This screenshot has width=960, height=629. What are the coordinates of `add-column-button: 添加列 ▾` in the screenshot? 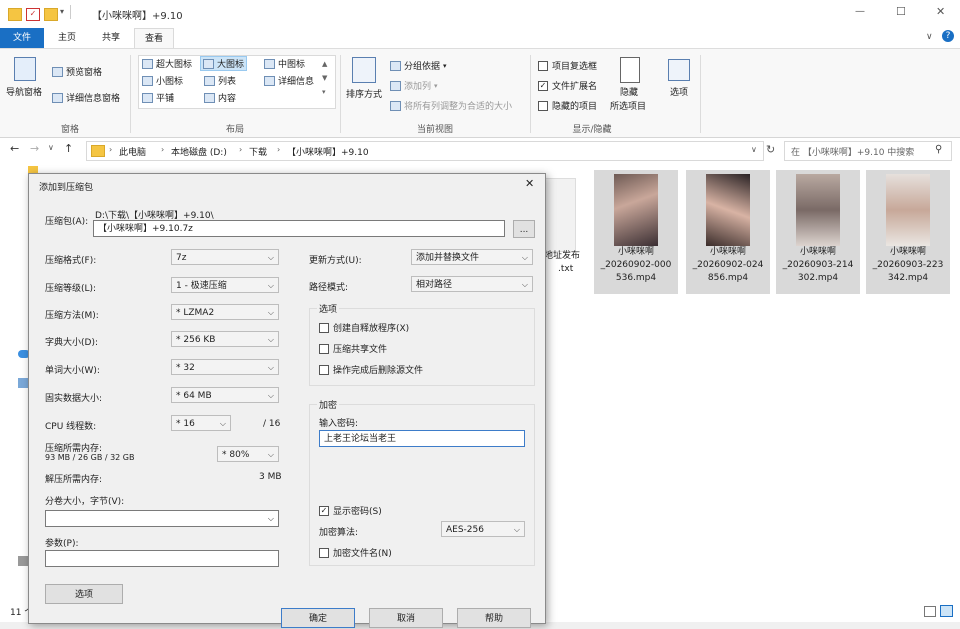 It's located at (414, 85).